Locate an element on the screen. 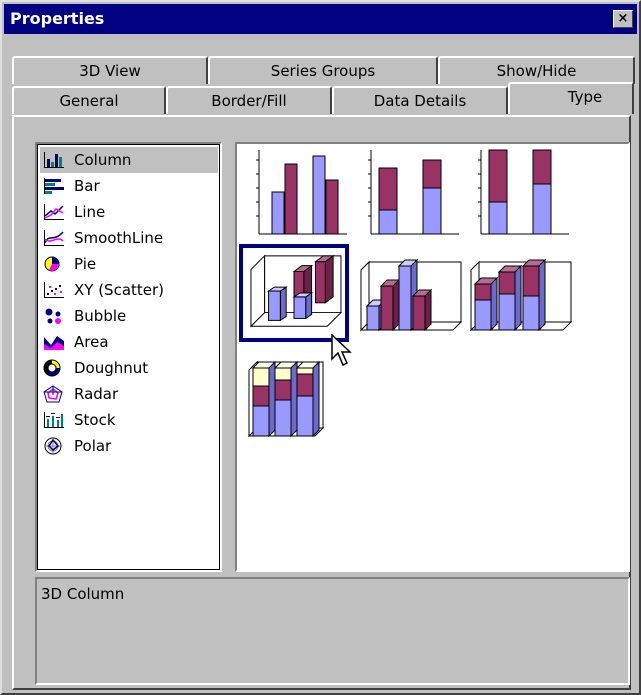  subtype-clustered-column is located at coordinates (299, 192).